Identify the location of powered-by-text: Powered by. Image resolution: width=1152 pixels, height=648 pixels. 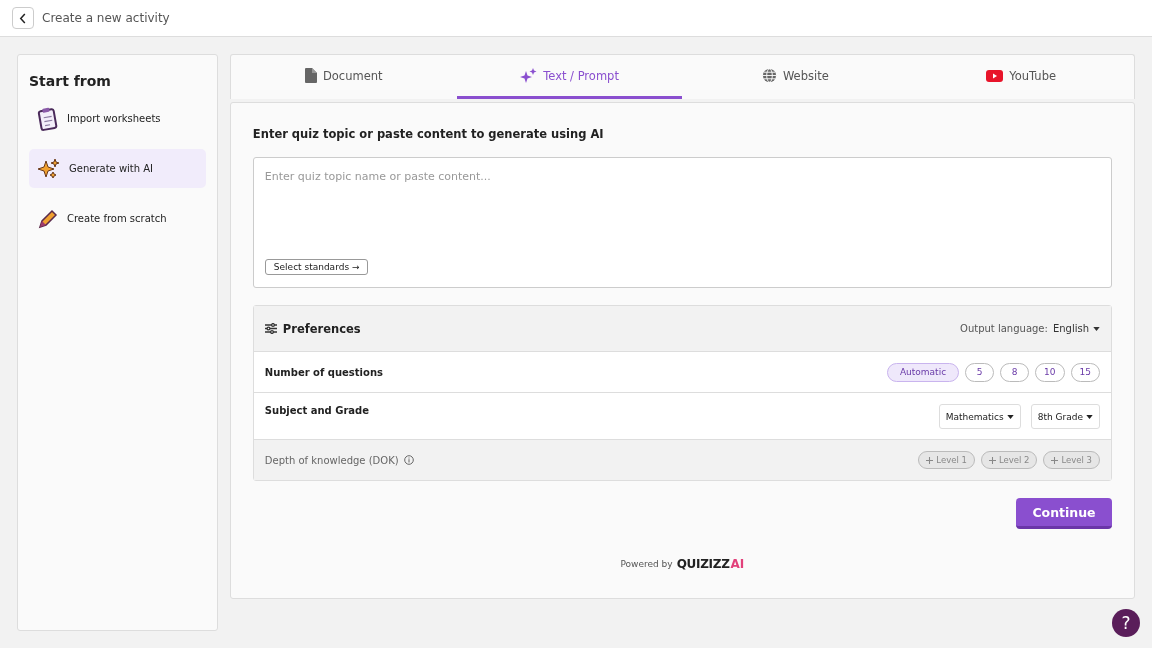
(646, 564).